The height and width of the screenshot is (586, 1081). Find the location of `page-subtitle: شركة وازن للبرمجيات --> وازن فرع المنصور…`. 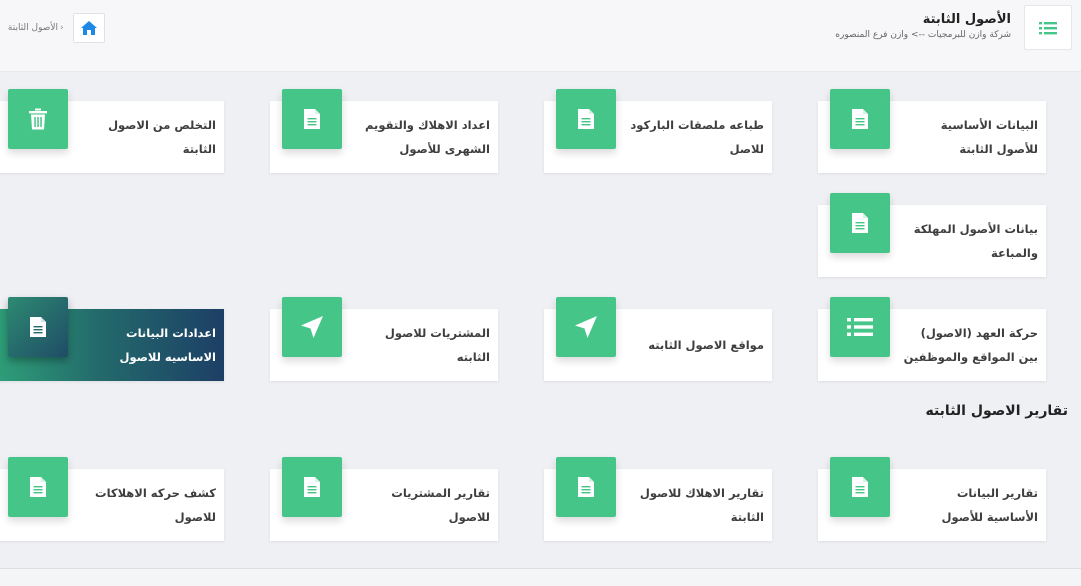

page-subtitle: شركة وازن للبرمجيات --> وازن فرع المنصور… is located at coordinates (923, 35).